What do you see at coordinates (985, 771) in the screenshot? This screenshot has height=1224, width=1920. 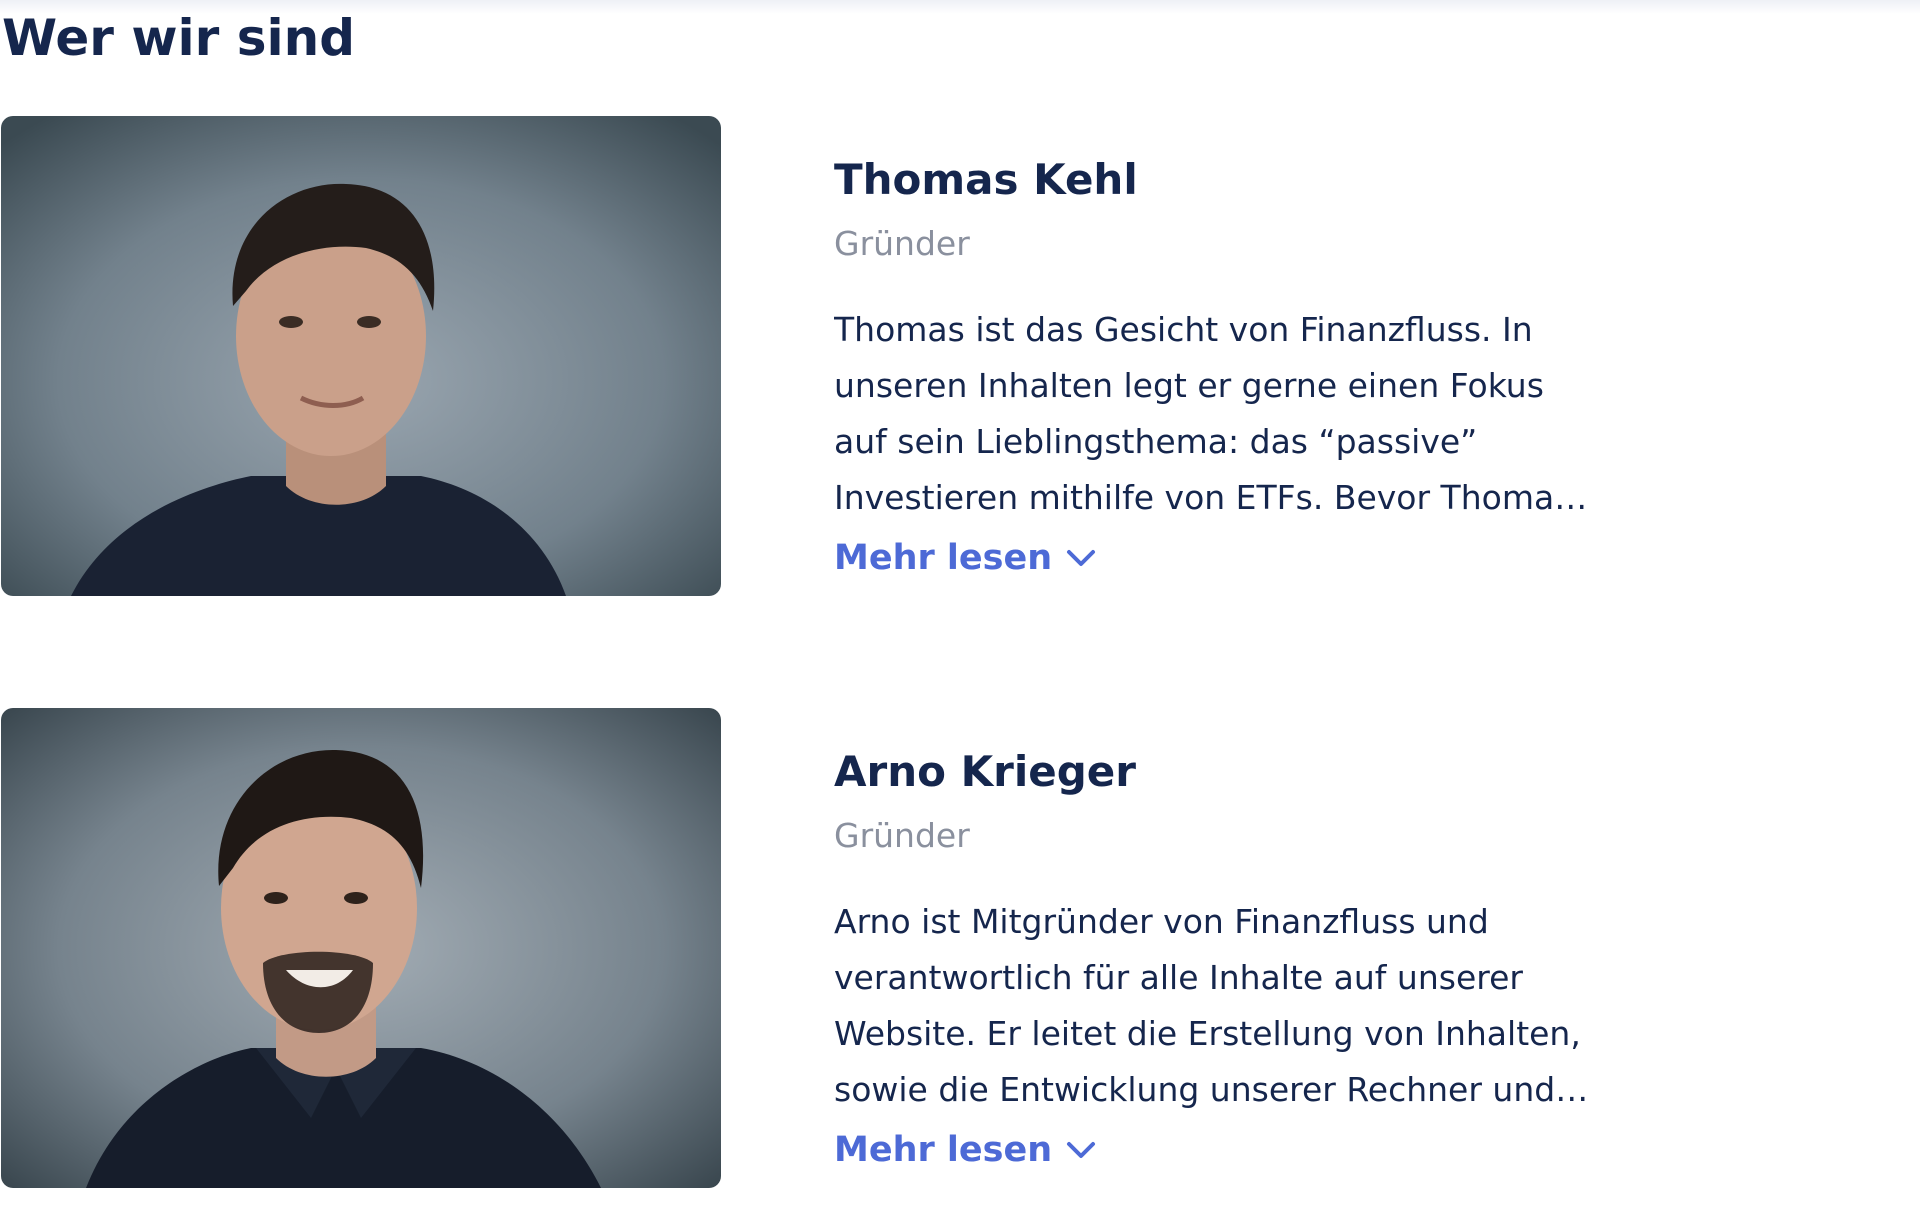 I see `team-member-name: Arno Krieger` at bounding box center [985, 771].